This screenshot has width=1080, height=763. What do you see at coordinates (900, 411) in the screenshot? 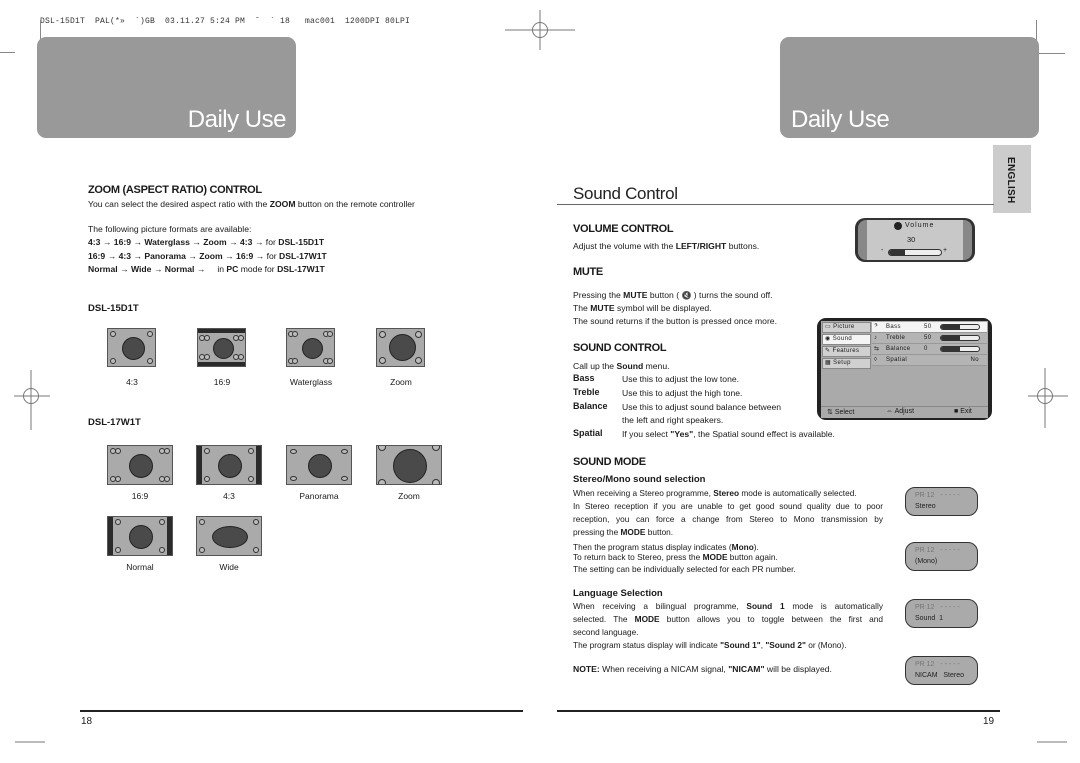
I see `adjust-hint: ⇔ Adjust` at bounding box center [900, 411].